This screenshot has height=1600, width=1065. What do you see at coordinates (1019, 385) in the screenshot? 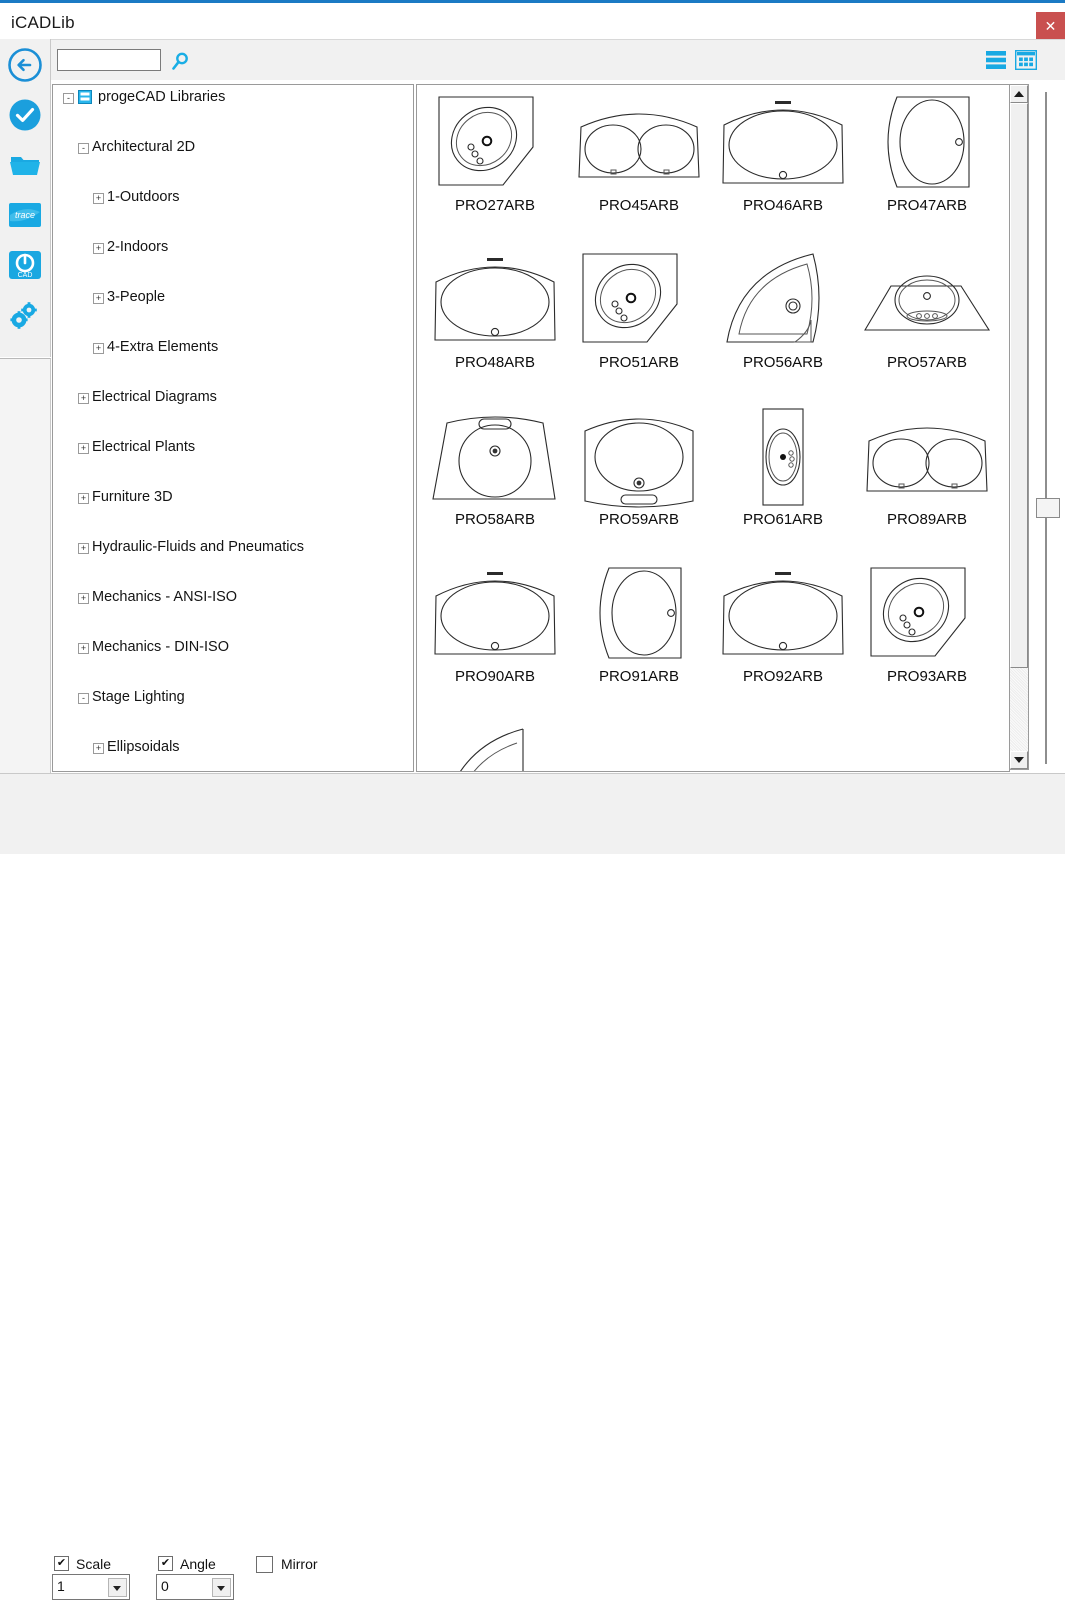
I see `scrollbar-thumb` at bounding box center [1019, 385].